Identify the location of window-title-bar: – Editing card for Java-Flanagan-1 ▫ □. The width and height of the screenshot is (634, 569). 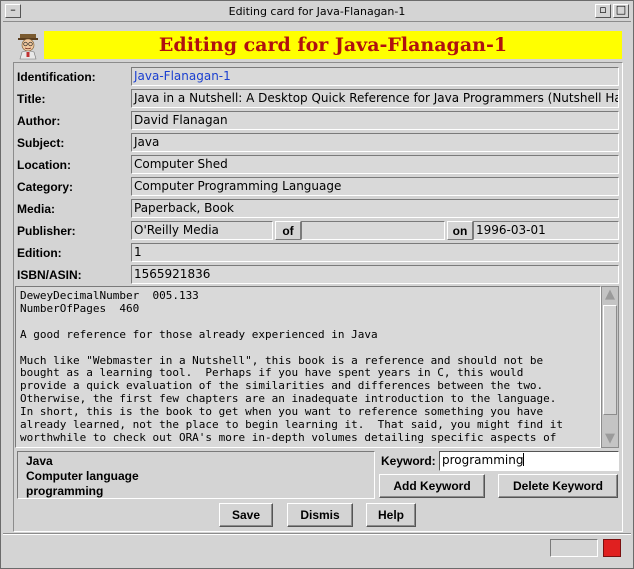
(317, 12).